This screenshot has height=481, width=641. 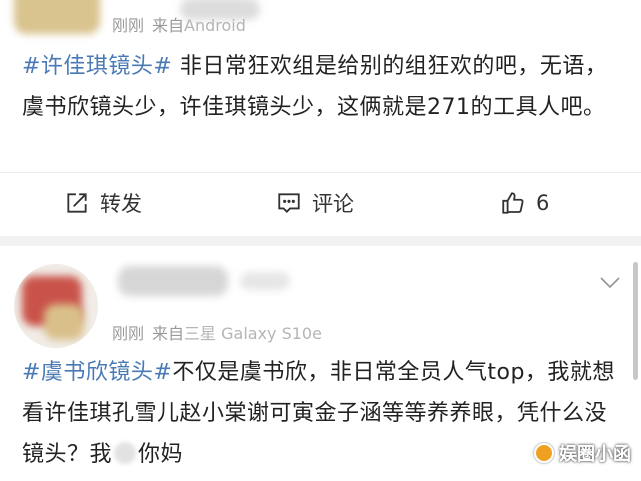 I want to click on thumbs-up-icon, so click(x=513, y=203).